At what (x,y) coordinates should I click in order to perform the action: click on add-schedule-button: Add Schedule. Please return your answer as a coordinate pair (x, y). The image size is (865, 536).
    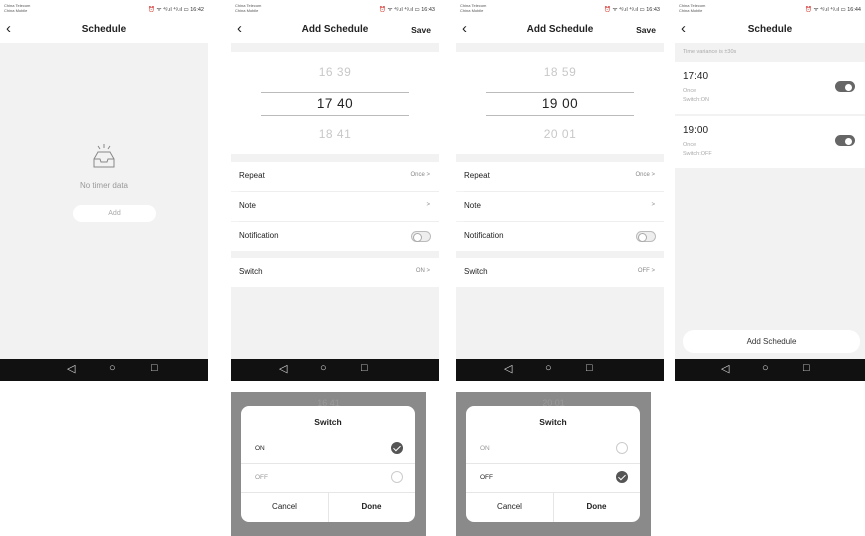
    Looking at the image, I should click on (771, 341).